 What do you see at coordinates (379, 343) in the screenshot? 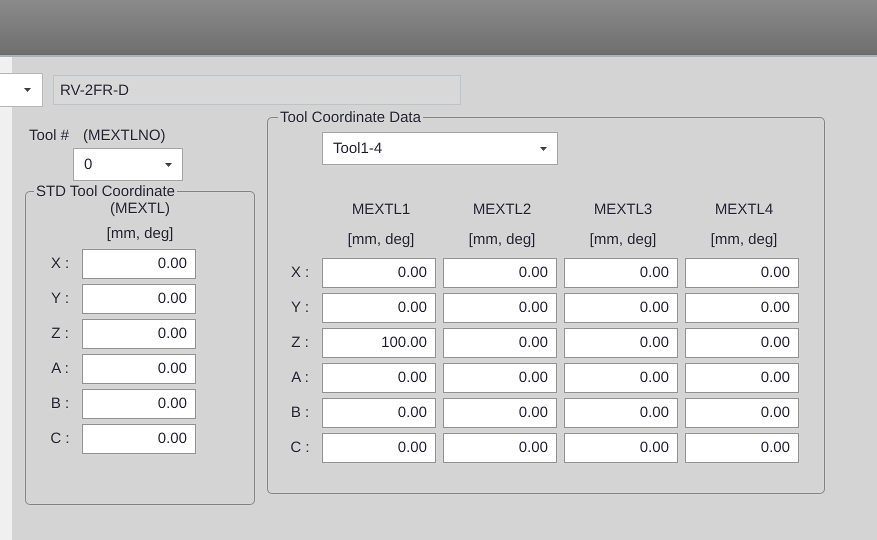
I see `value-field: 100.00` at bounding box center [379, 343].